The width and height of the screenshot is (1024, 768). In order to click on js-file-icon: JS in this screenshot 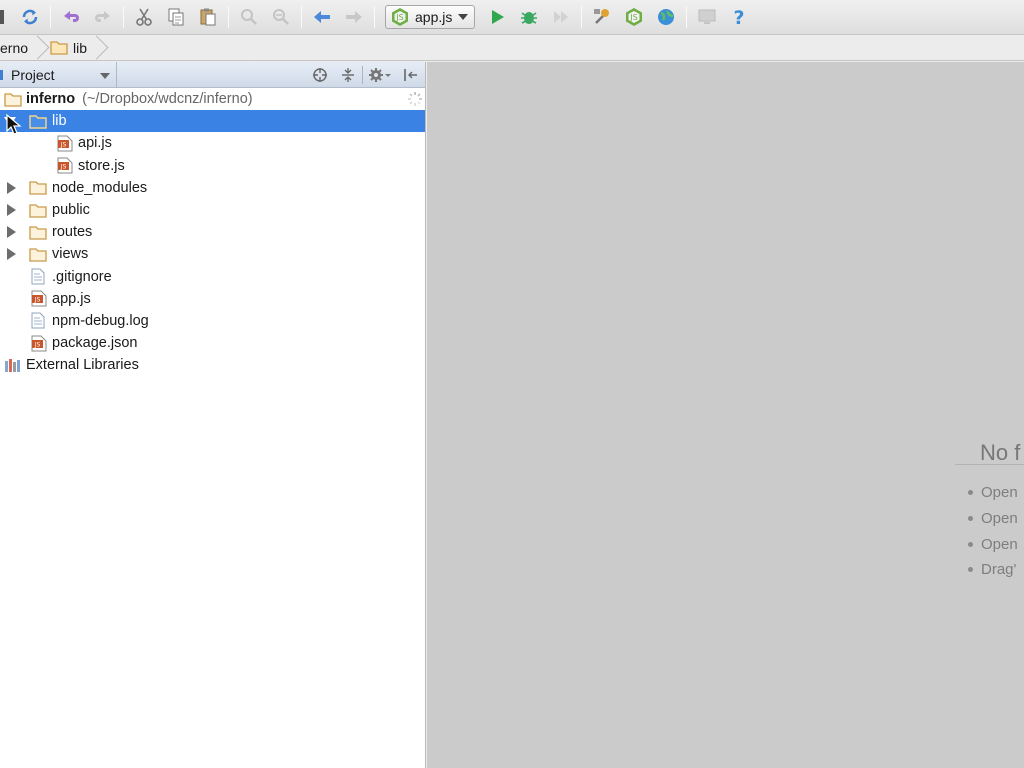, I will do `click(65, 165)`.